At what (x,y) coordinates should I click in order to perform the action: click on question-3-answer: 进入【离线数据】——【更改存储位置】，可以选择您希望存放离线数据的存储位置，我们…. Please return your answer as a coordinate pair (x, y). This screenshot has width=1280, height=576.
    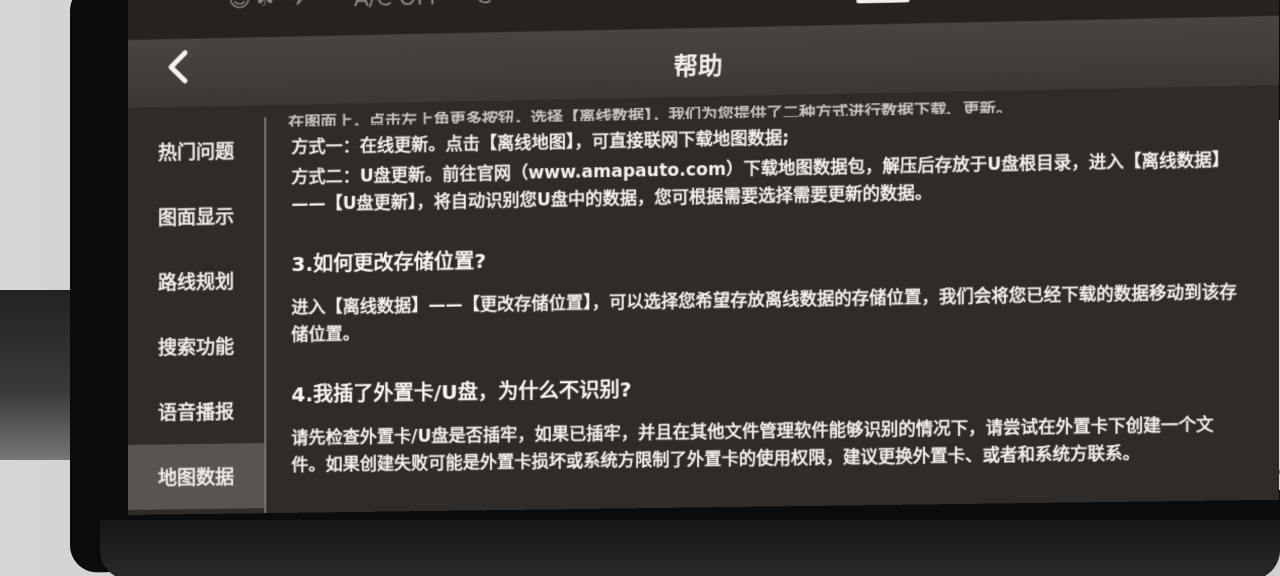
    Looking at the image, I should click on (764, 314).